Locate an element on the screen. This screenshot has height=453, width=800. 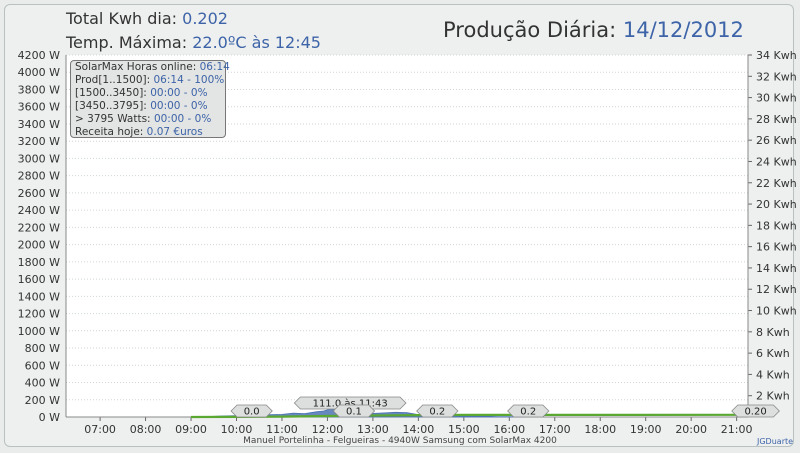
stats-row-prod-max: > 3795 Watts: 00:00 - 0% is located at coordinates (143, 119).